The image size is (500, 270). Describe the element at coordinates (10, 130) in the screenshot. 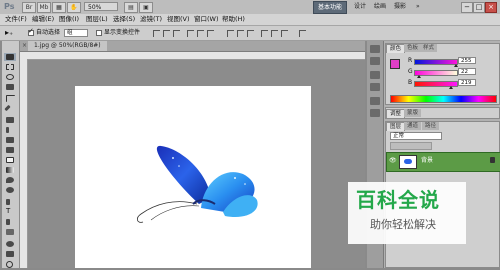

I see `brush-tool-icon` at that location.